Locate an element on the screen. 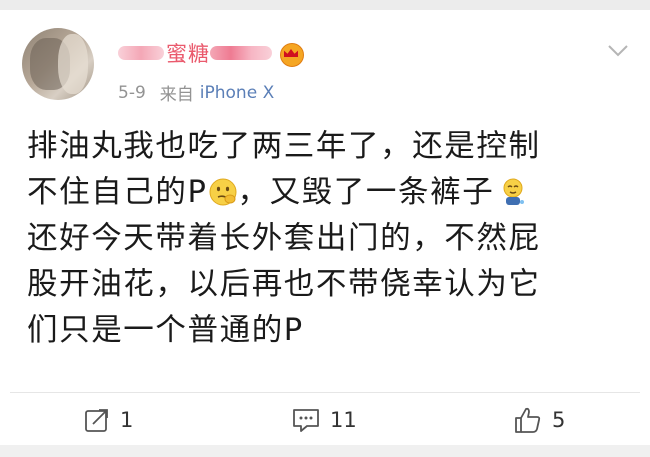  post-source-device: iPhone X is located at coordinates (237, 93).